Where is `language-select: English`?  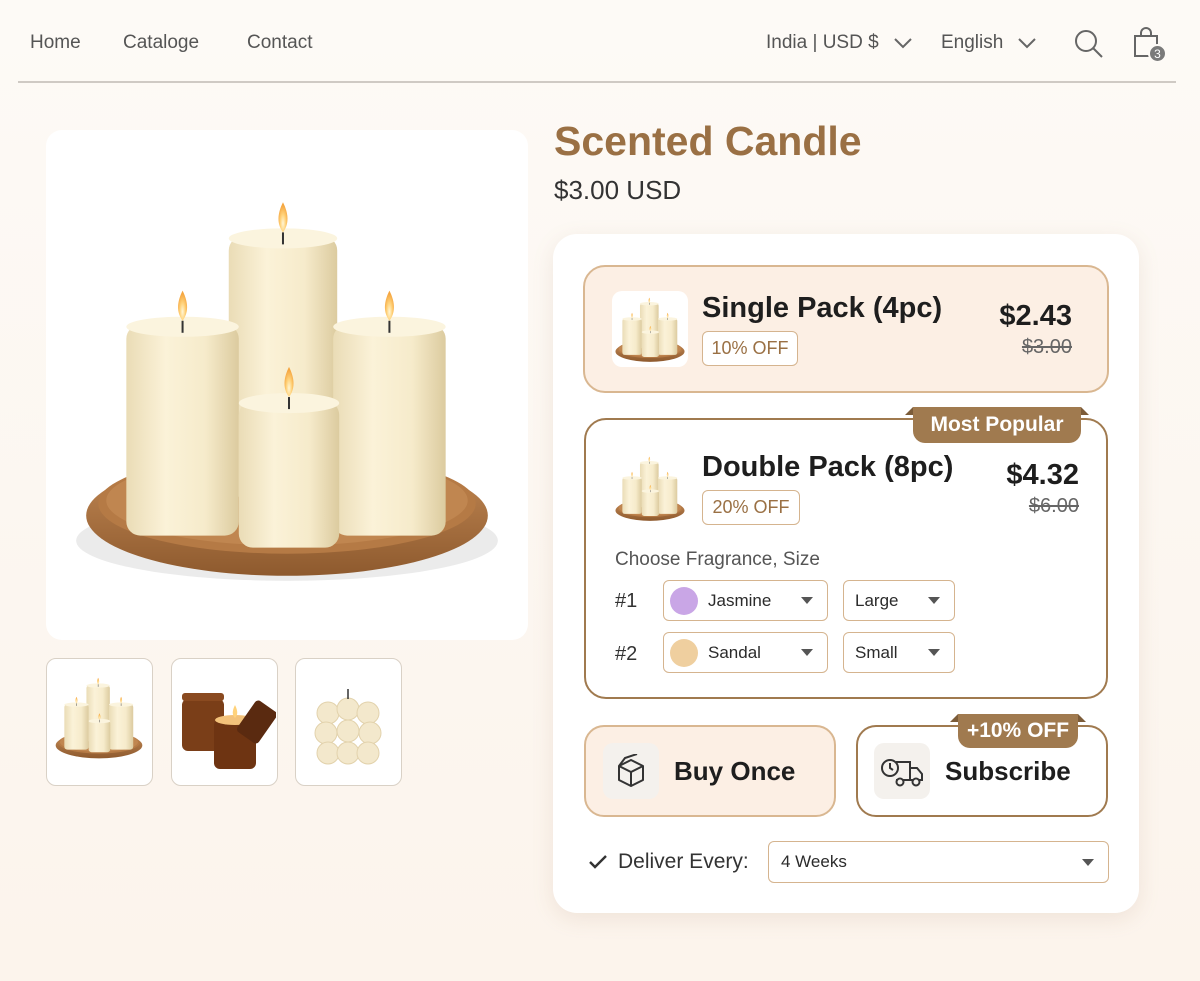
language-select: English is located at coordinates (989, 43).